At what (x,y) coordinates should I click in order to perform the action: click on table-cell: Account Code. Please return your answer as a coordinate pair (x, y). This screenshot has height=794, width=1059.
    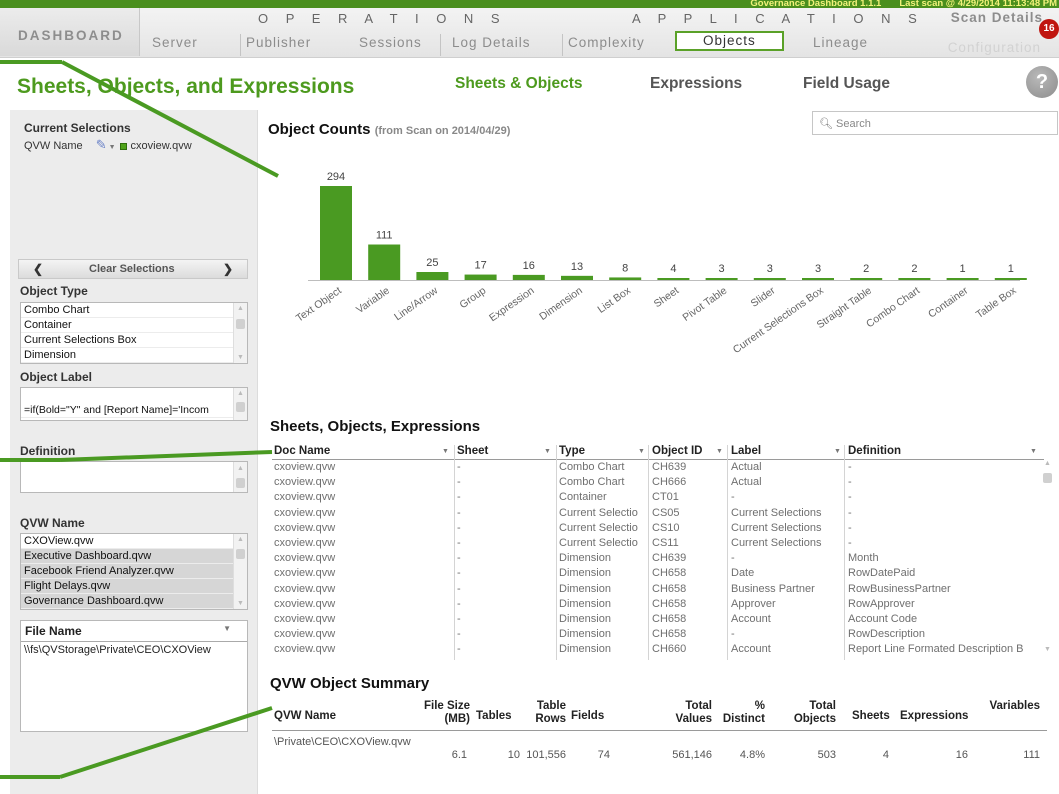
    Looking at the image, I should click on (943, 619).